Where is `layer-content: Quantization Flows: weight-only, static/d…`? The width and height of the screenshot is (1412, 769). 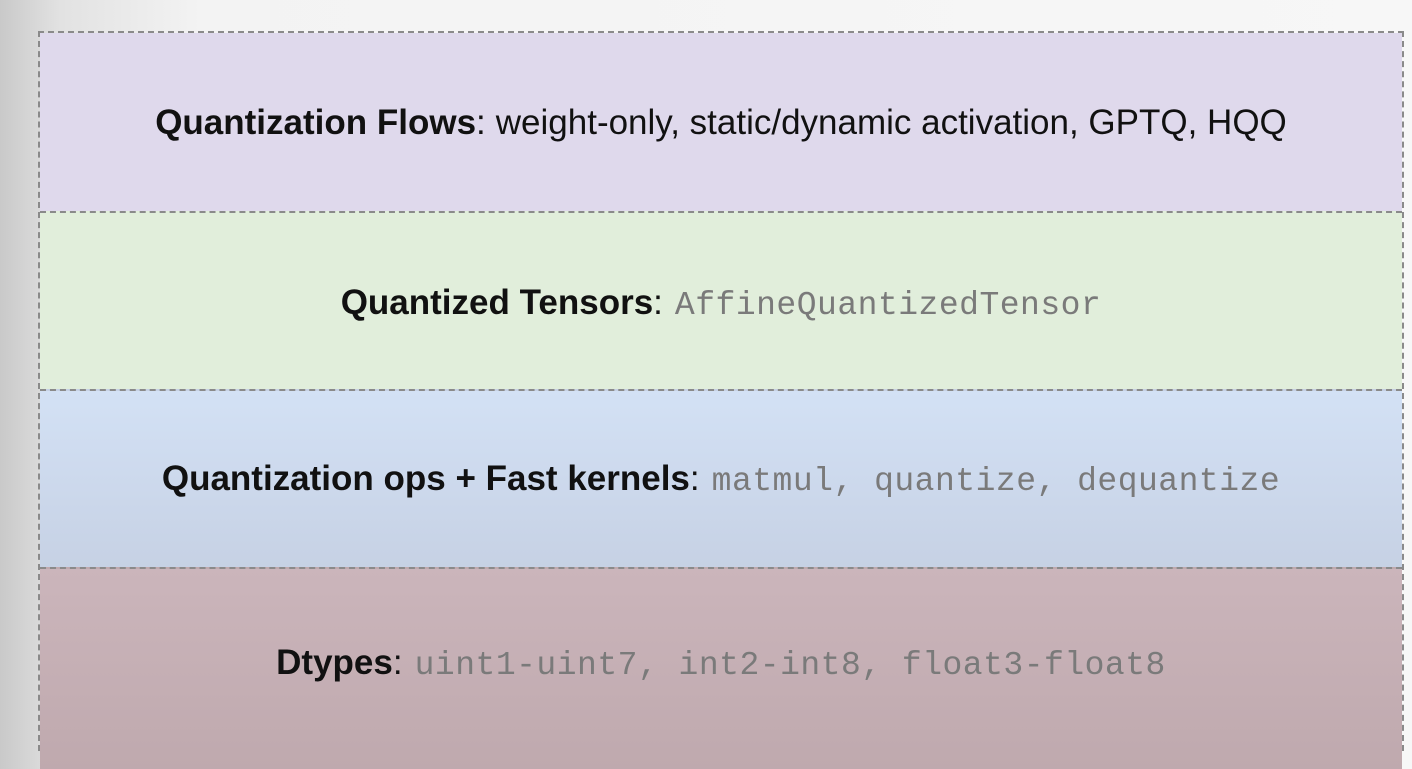
layer-content: Quantization Flows: weight-only, static/d… is located at coordinates (721, 123).